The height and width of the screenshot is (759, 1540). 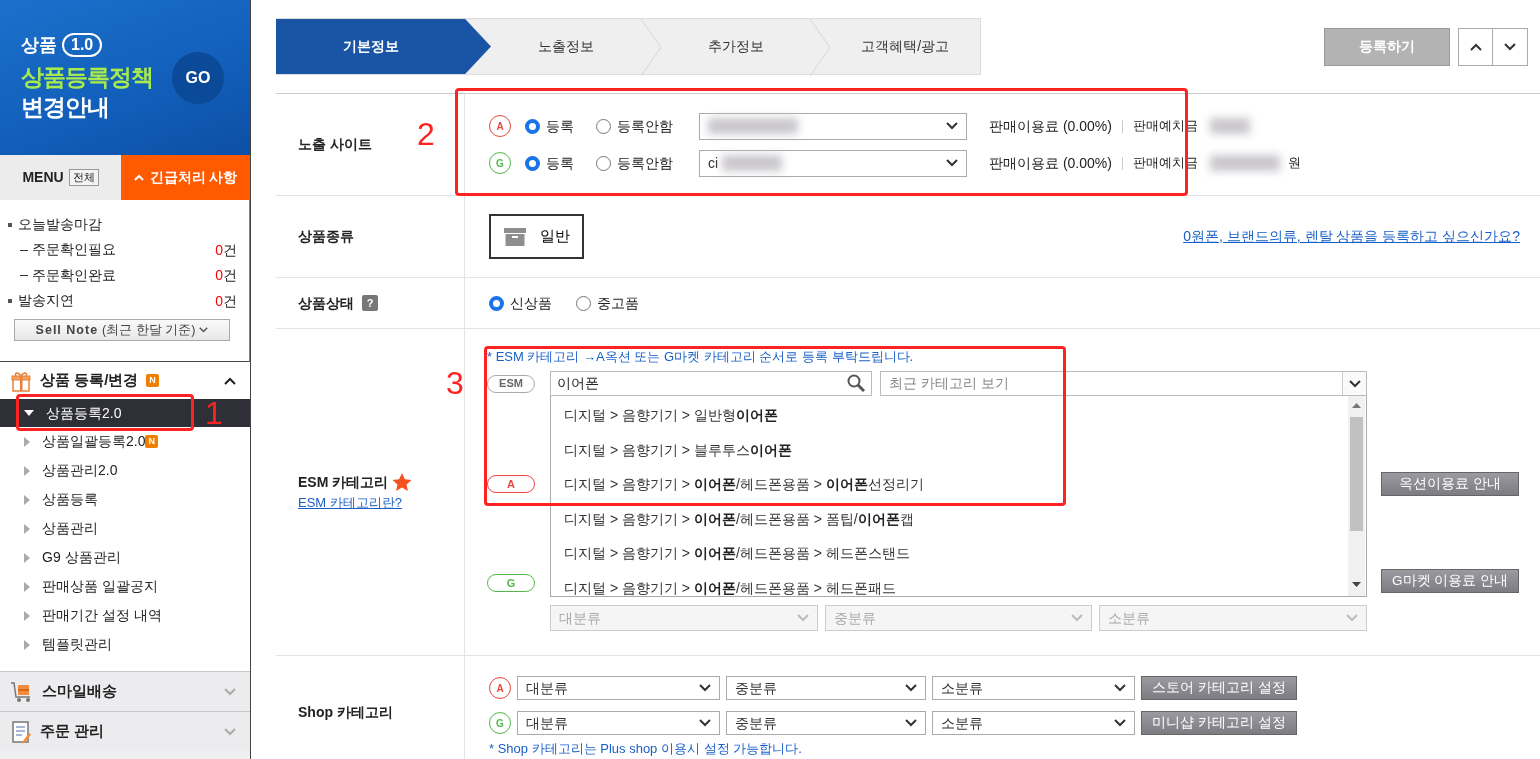 What do you see at coordinates (21, 380) in the screenshot?
I see `gift-icon` at bounding box center [21, 380].